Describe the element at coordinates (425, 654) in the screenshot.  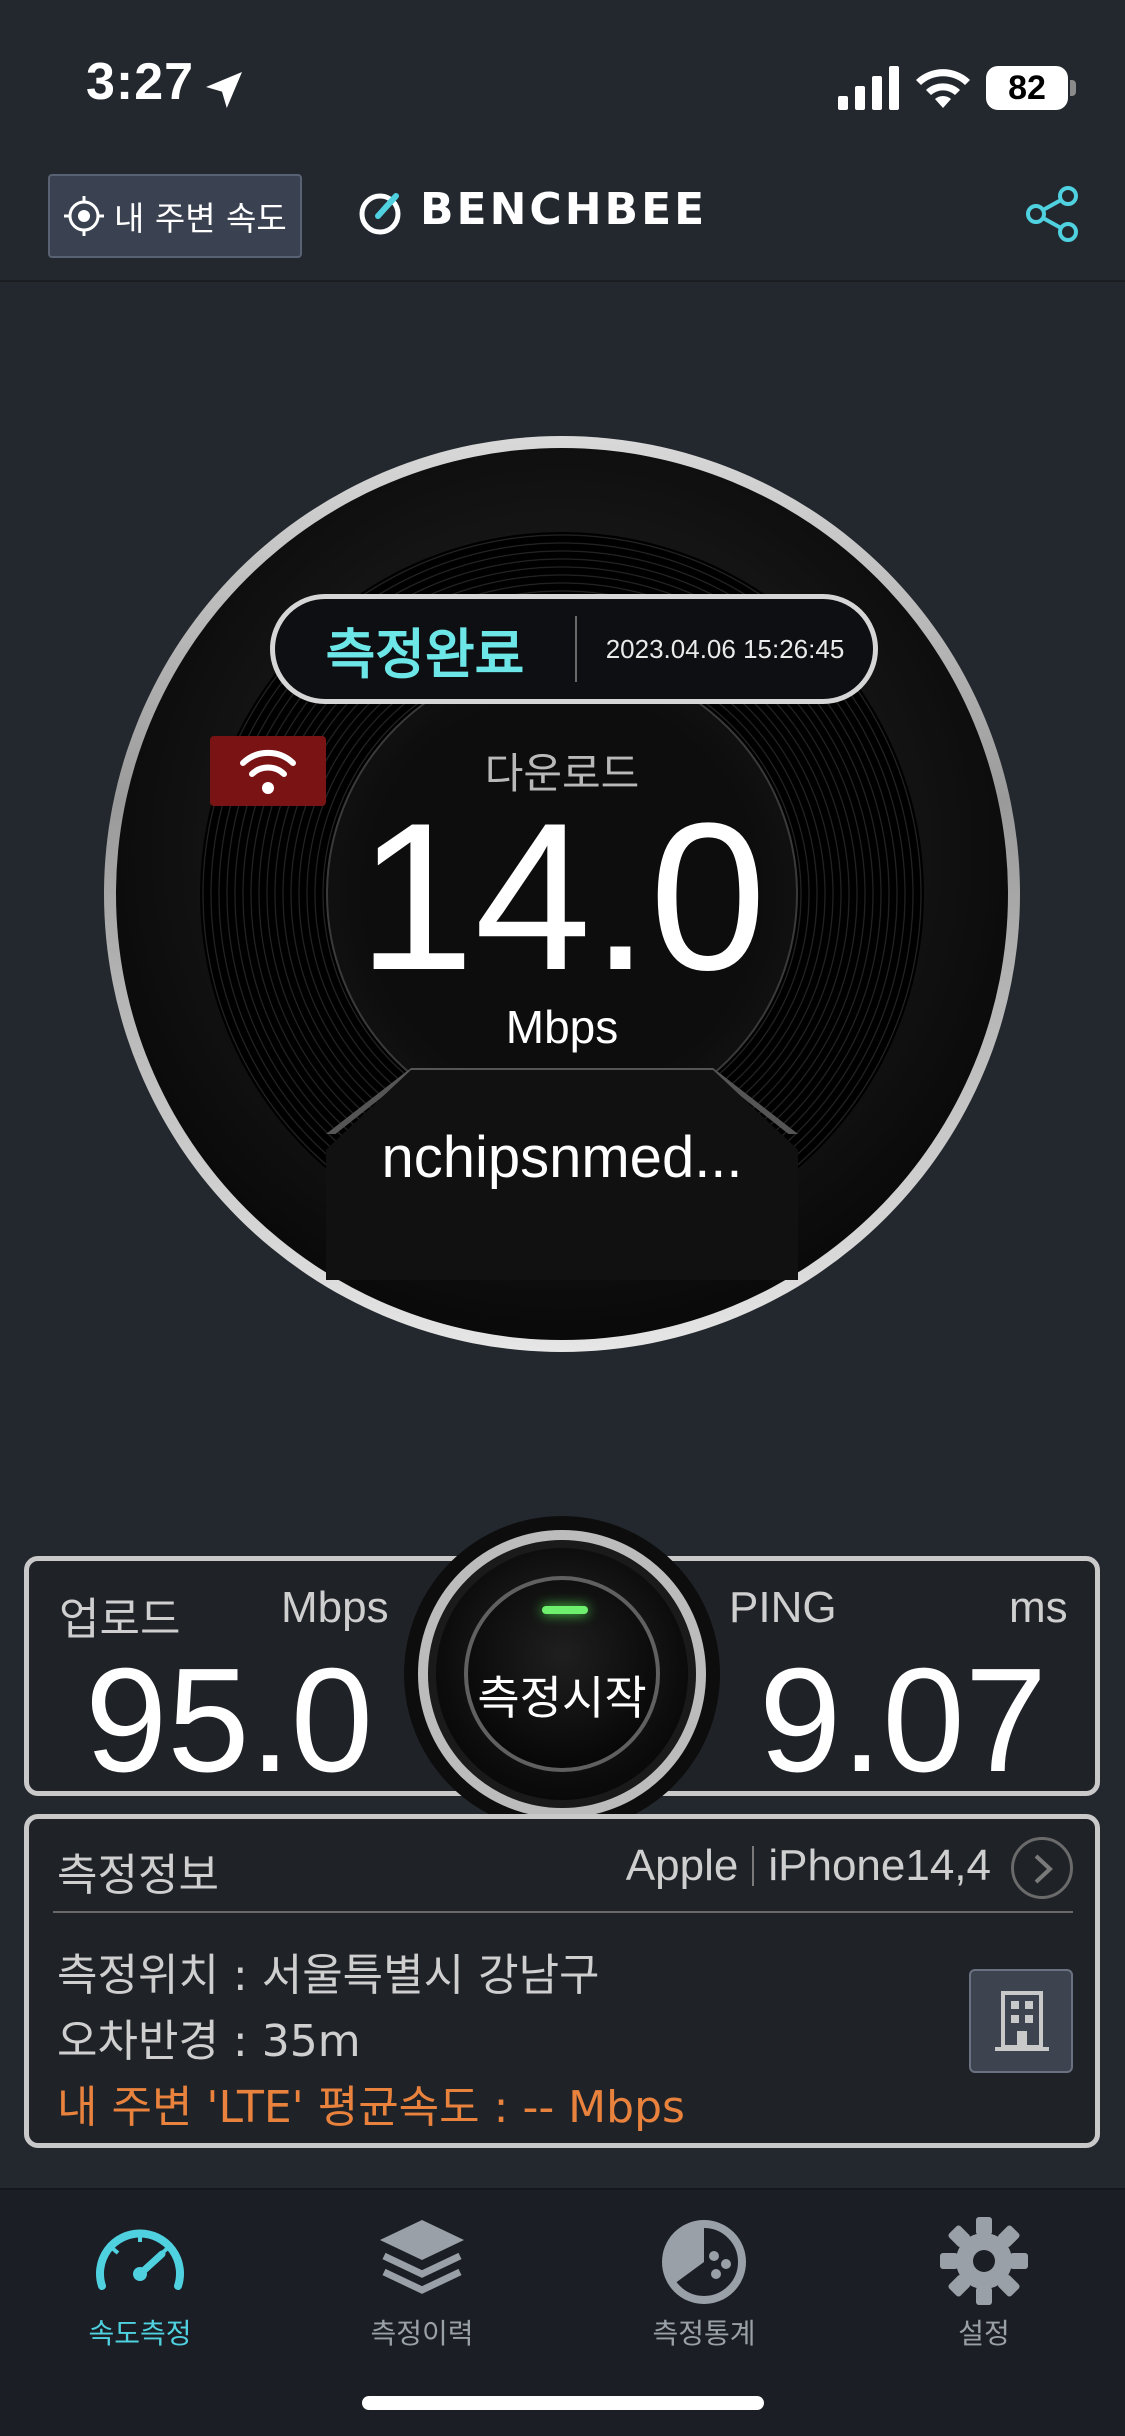
I see `measurement-status: 측정완료` at that location.